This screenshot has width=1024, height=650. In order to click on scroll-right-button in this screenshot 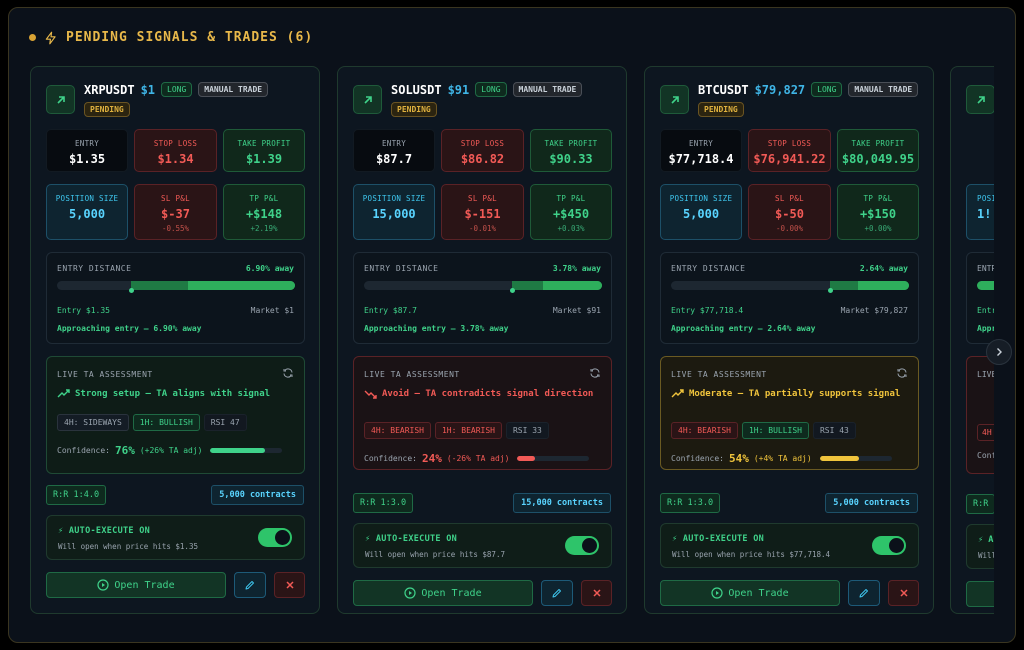, I will do `click(999, 352)`.